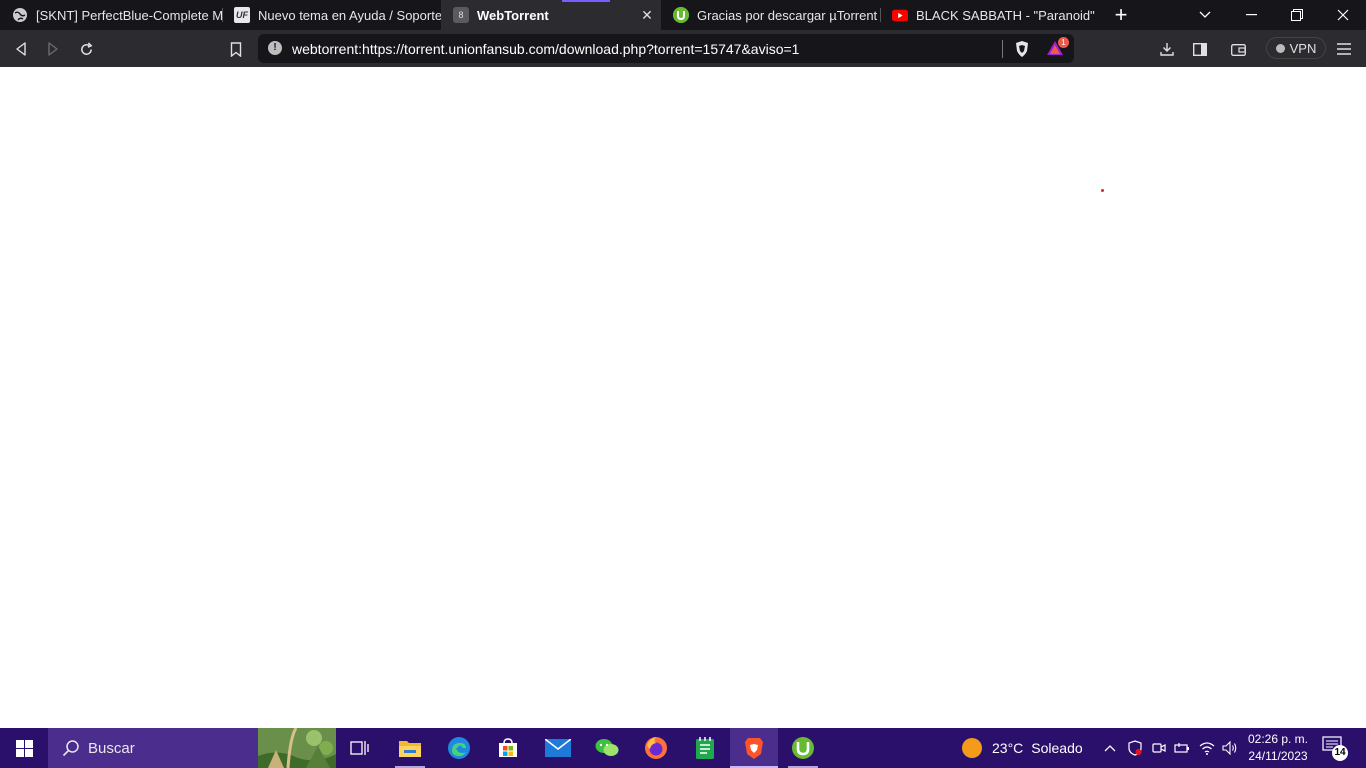 Image resolution: width=1366 pixels, height=768 pixels. Describe the element at coordinates (20, 15) in the screenshot. I see `globe-icon` at that location.